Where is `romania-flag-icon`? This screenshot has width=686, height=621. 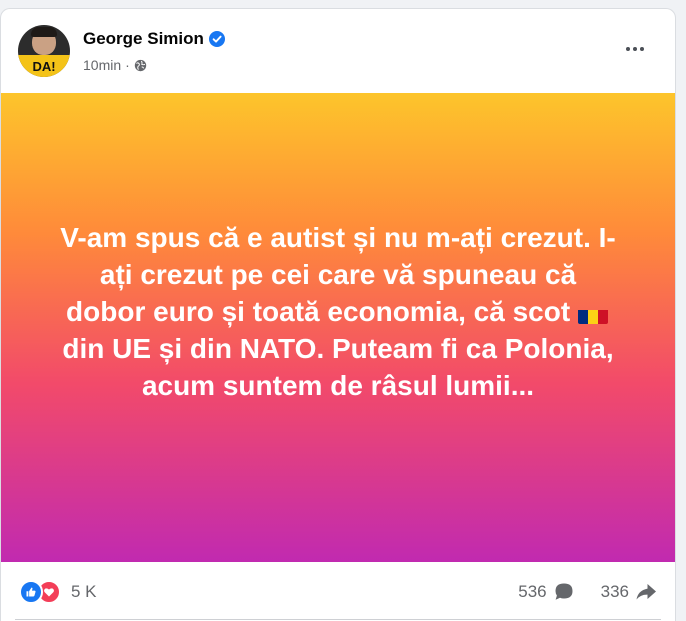 romania-flag-icon is located at coordinates (592, 313).